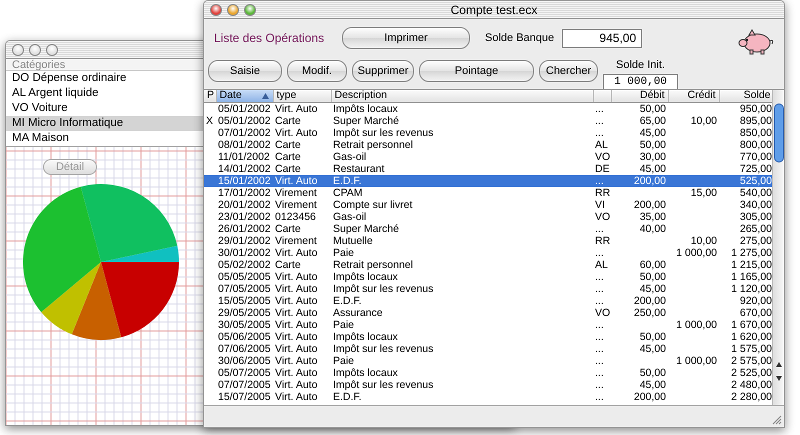 This screenshot has height=435, width=800. What do you see at coordinates (488, 360) in the screenshot?
I see `table-row: 30/06/2005 Virt. Auto Paie ... 1 000,00 2 575,00` at bounding box center [488, 360].